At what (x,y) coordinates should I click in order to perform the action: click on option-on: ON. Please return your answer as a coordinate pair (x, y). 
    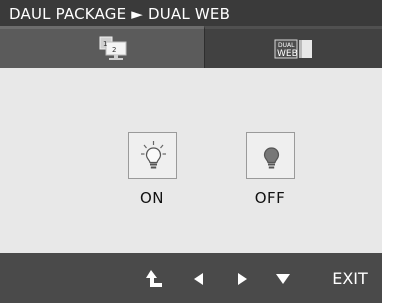
    Looking at the image, I should click on (152, 169).